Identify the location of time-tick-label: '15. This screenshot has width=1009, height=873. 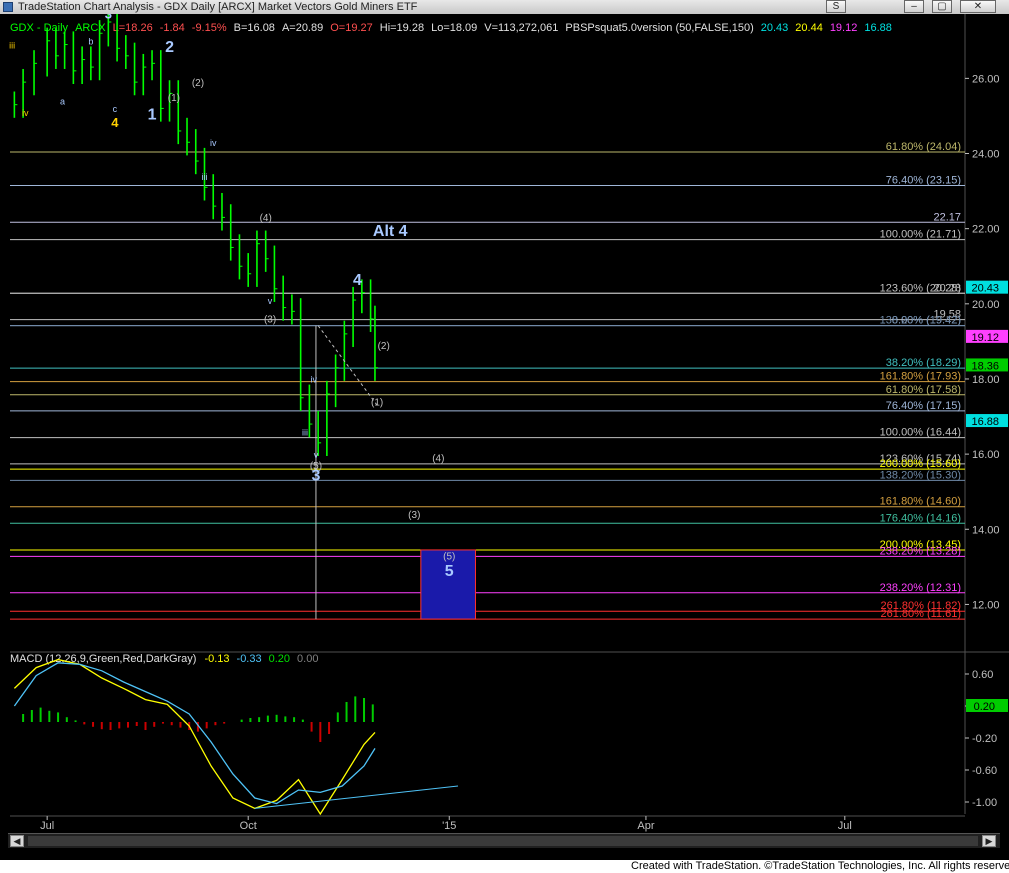
(449, 826).